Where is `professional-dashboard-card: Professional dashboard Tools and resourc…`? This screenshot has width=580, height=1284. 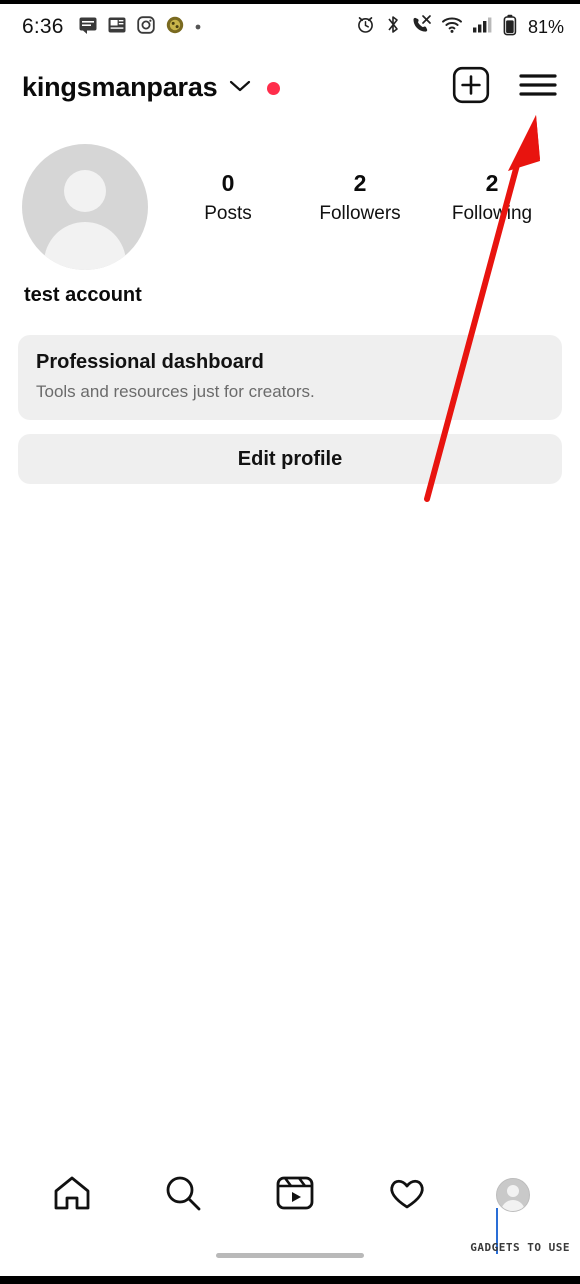 professional-dashboard-card: Professional dashboard Tools and resourc… is located at coordinates (290, 377).